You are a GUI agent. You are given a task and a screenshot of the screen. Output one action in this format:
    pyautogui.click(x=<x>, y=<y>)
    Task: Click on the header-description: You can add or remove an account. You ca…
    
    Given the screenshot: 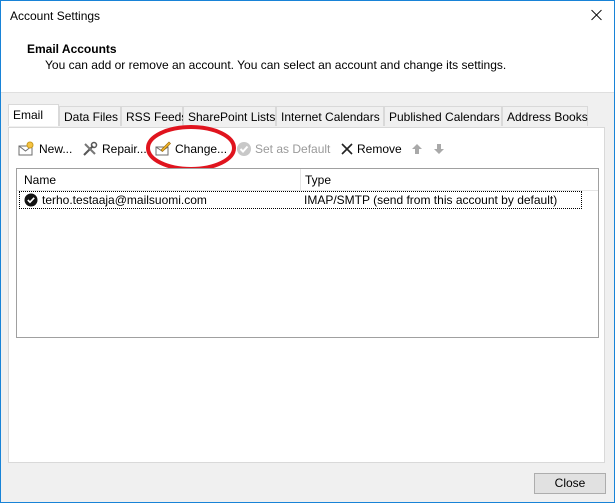 What is the action you would take?
    pyautogui.click(x=276, y=65)
    